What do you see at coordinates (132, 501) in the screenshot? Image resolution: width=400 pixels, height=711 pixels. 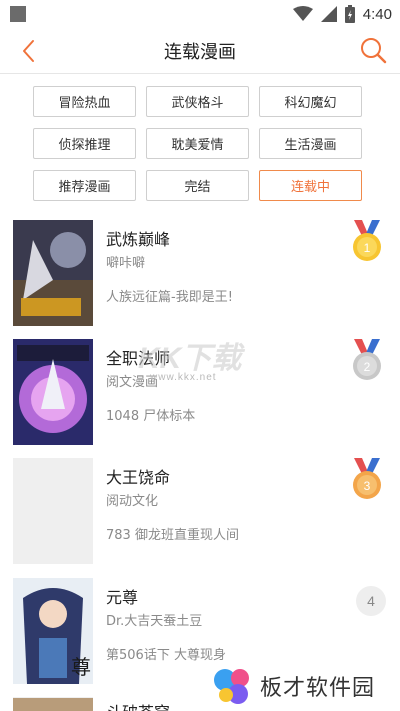 I see `comic-author: 阅动文化` at bounding box center [132, 501].